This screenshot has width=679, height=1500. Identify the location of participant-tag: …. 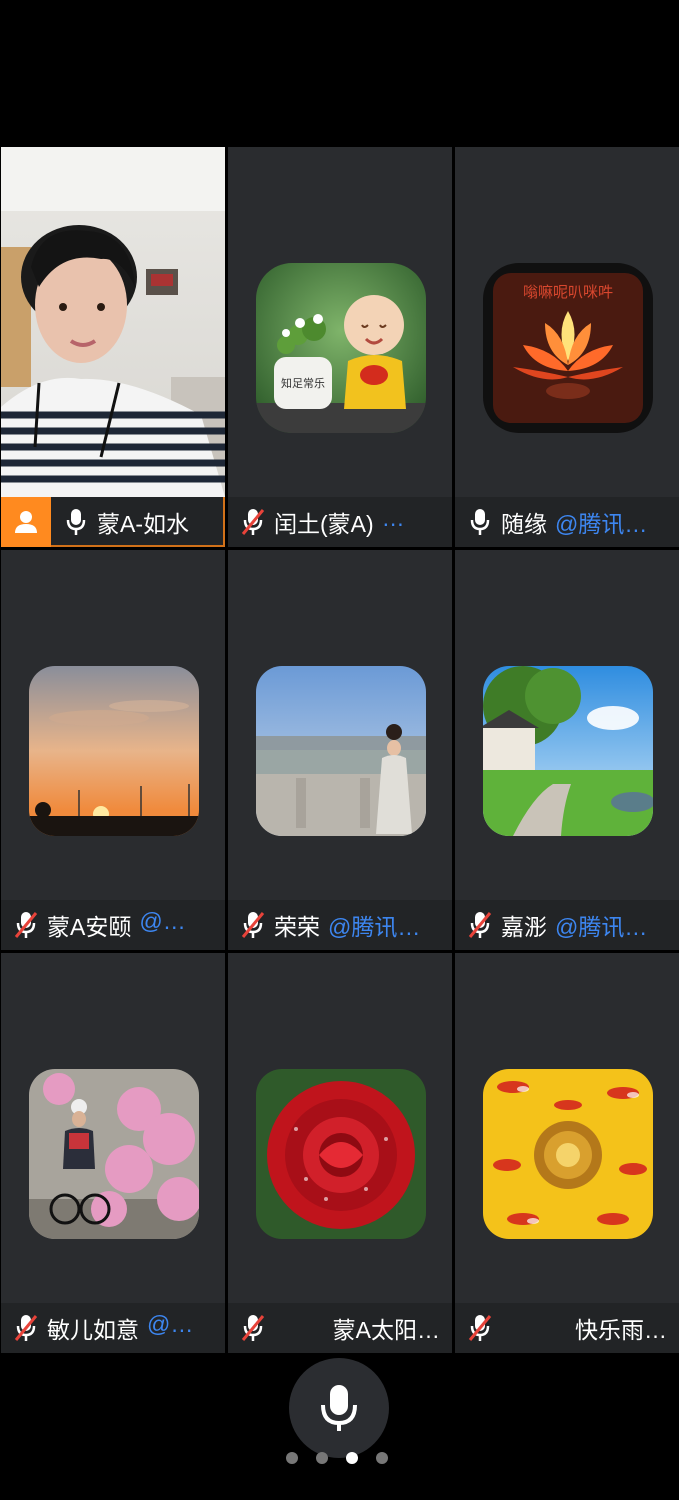
(393, 518).